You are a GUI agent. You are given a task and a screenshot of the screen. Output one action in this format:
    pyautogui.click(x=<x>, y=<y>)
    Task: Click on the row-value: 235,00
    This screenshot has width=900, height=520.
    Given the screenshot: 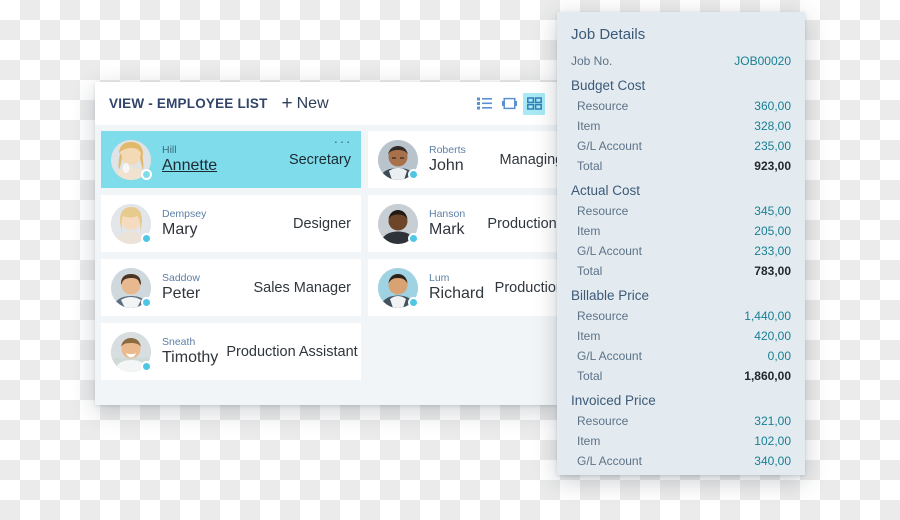 What is the action you would take?
    pyautogui.click(x=772, y=146)
    